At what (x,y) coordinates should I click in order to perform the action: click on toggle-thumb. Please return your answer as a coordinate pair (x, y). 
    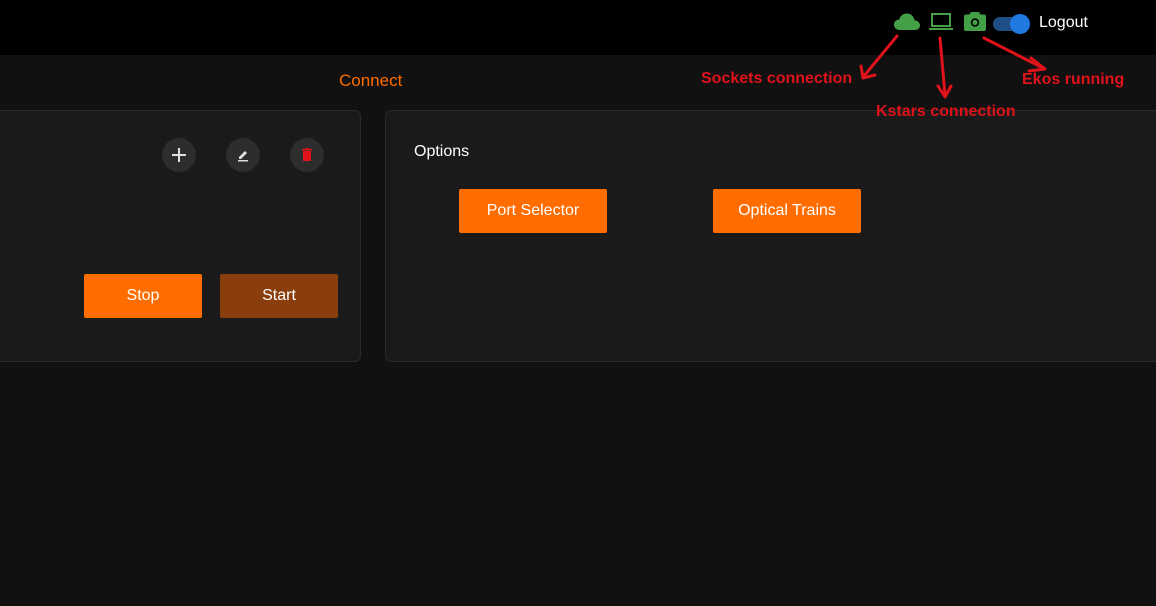
    Looking at the image, I should click on (1020, 24).